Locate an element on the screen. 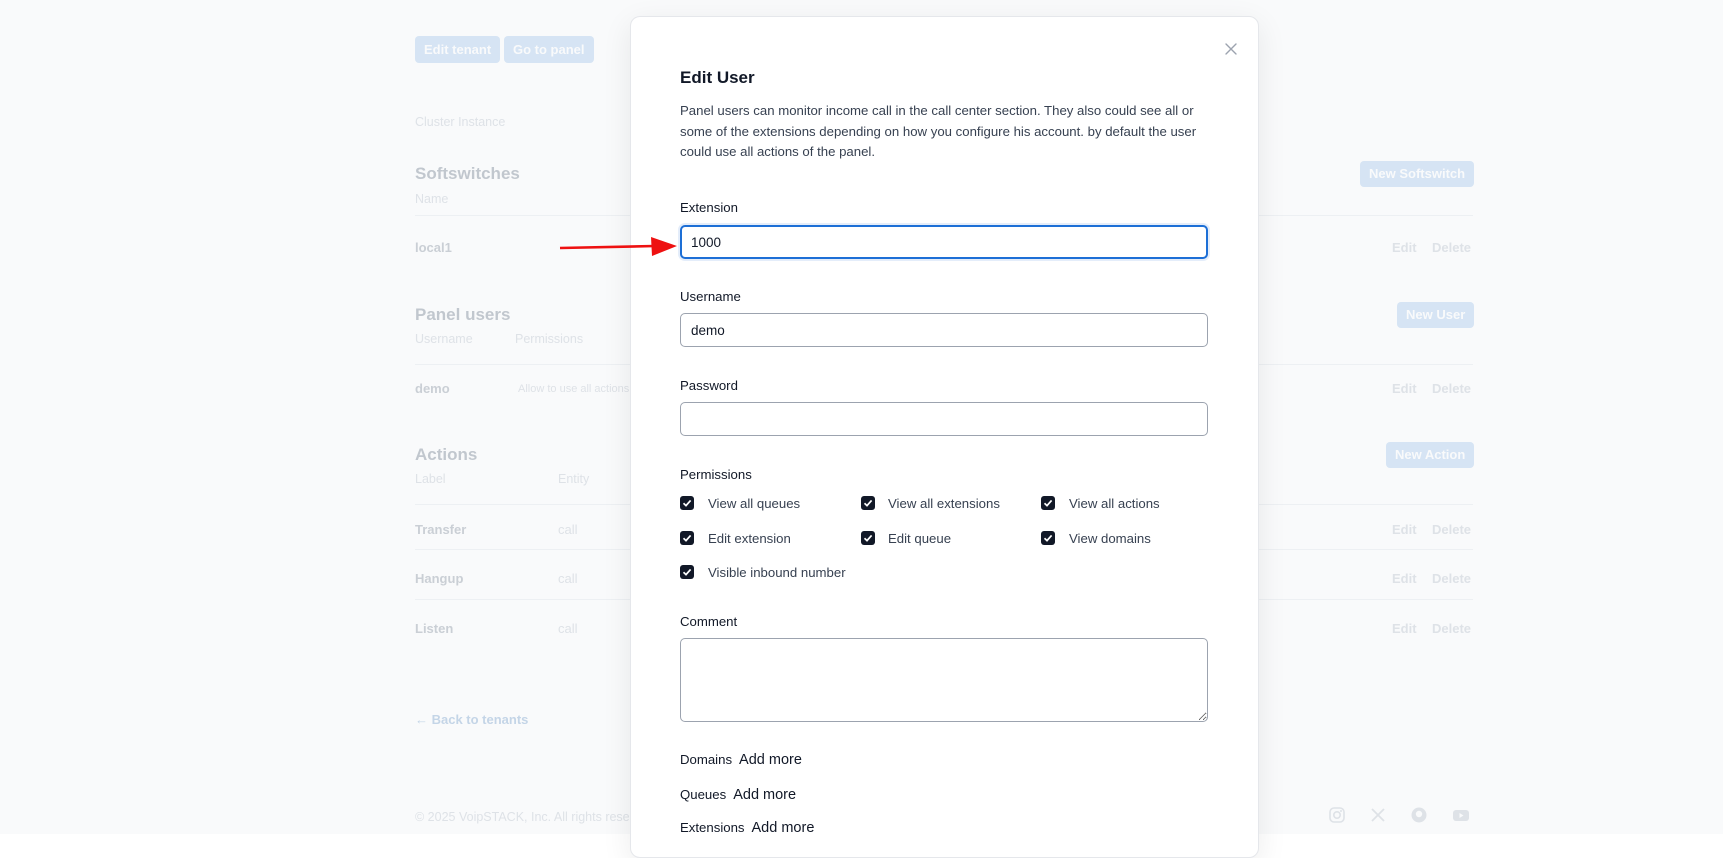 This screenshot has height=858, width=1723. domains-row: Domains Add more is located at coordinates (741, 760).